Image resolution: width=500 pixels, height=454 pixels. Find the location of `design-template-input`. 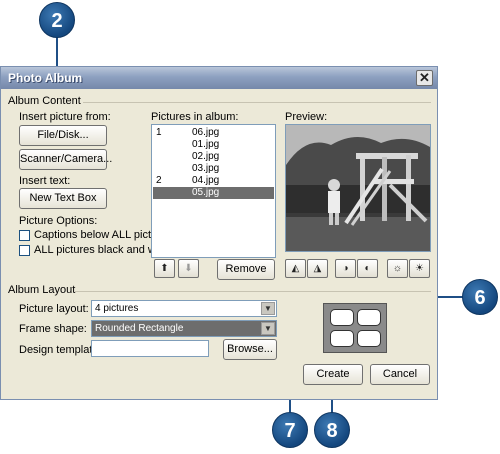

design-template-input is located at coordinates (150, 348).